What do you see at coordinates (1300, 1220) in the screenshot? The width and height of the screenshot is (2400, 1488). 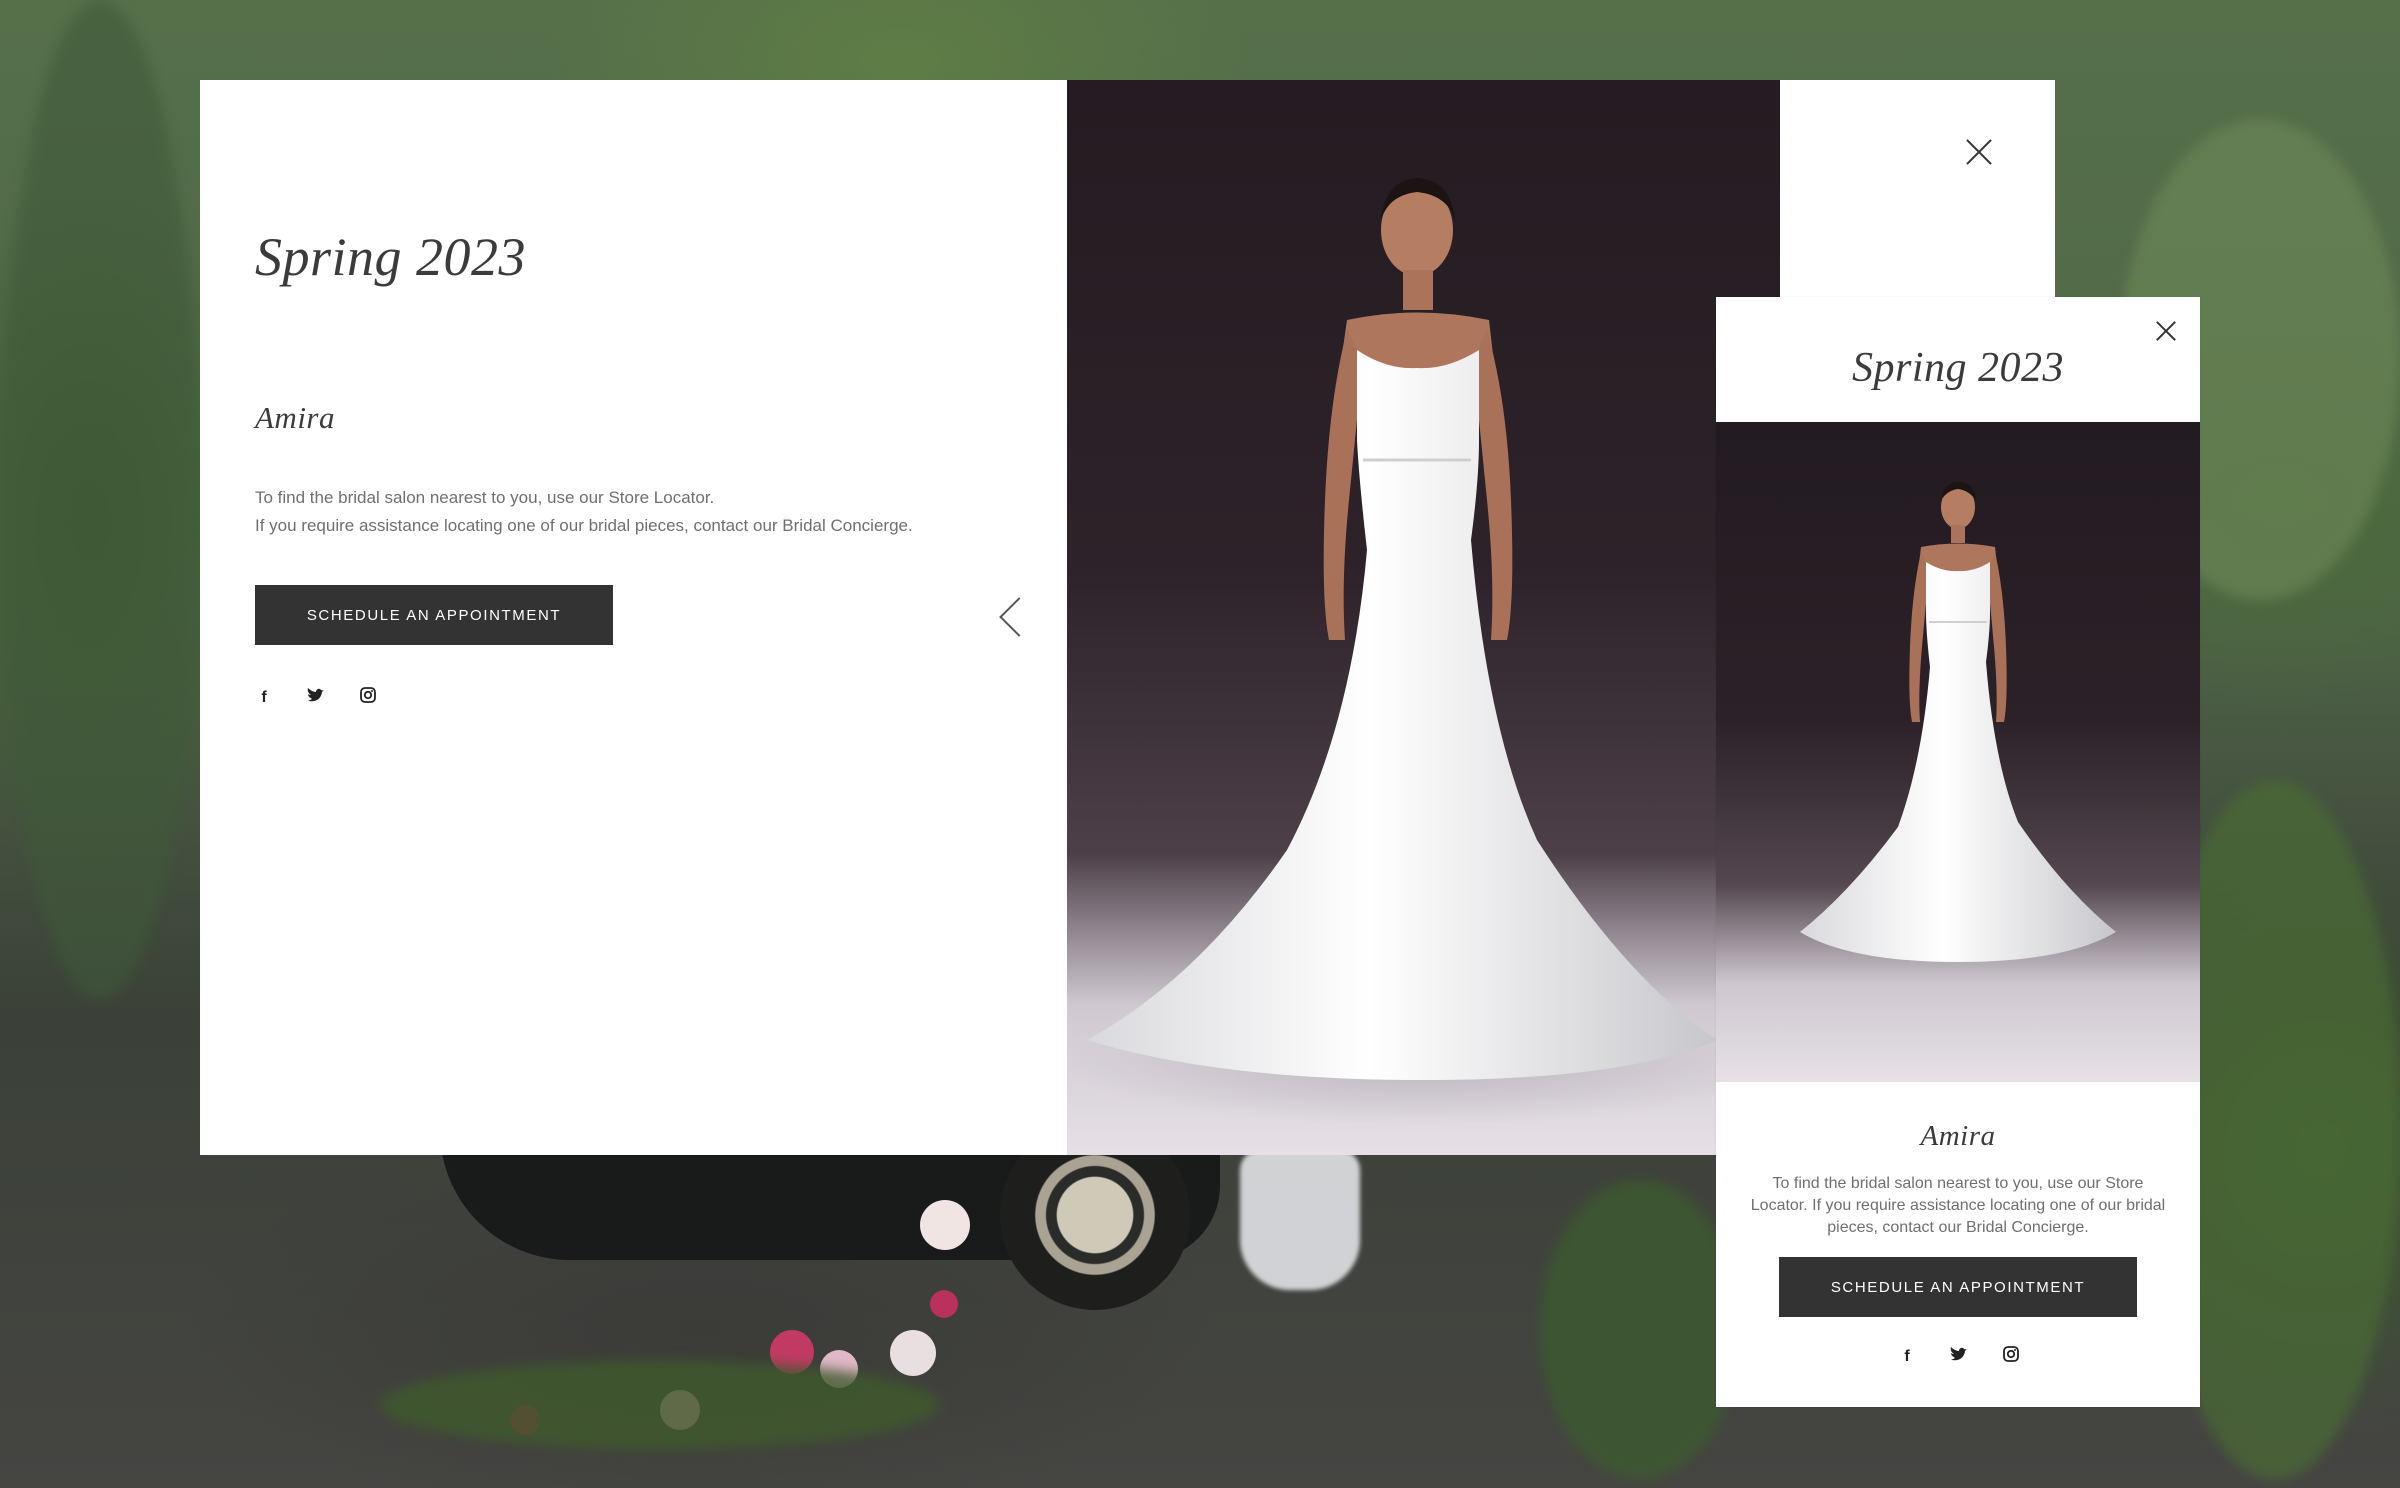 I see `veil` at bounding box center [1300, 1220].